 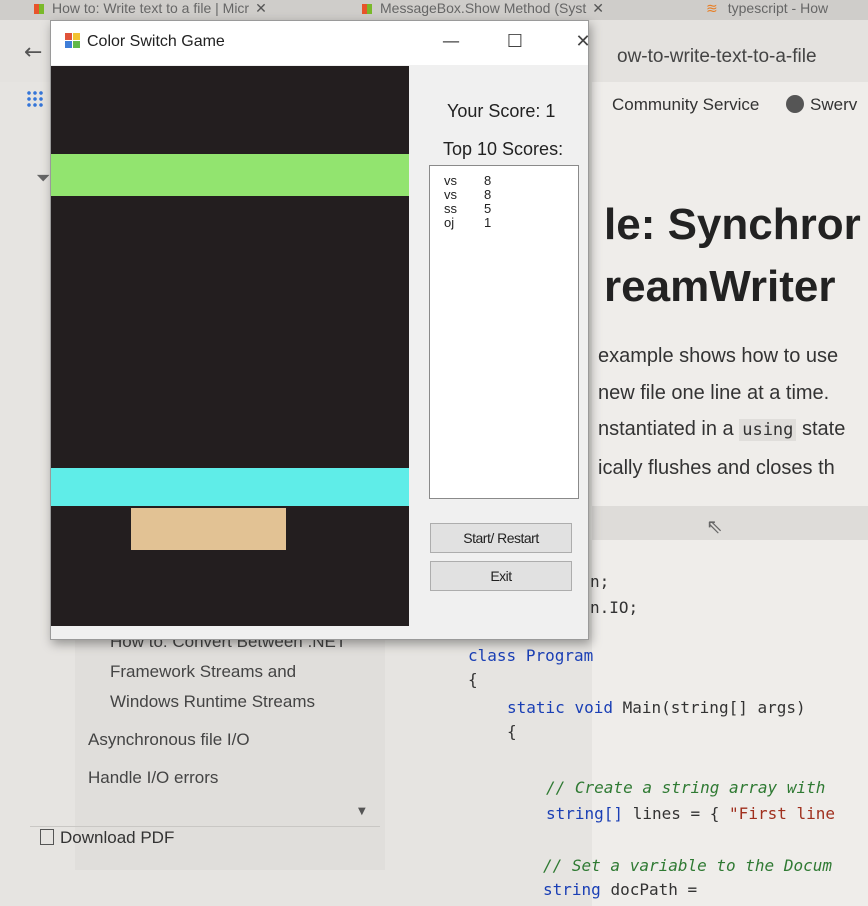 What do you see at coordinates (593, 707) in the screenshot?
I see `code-keyword: void` at bounding box center [593, 707].